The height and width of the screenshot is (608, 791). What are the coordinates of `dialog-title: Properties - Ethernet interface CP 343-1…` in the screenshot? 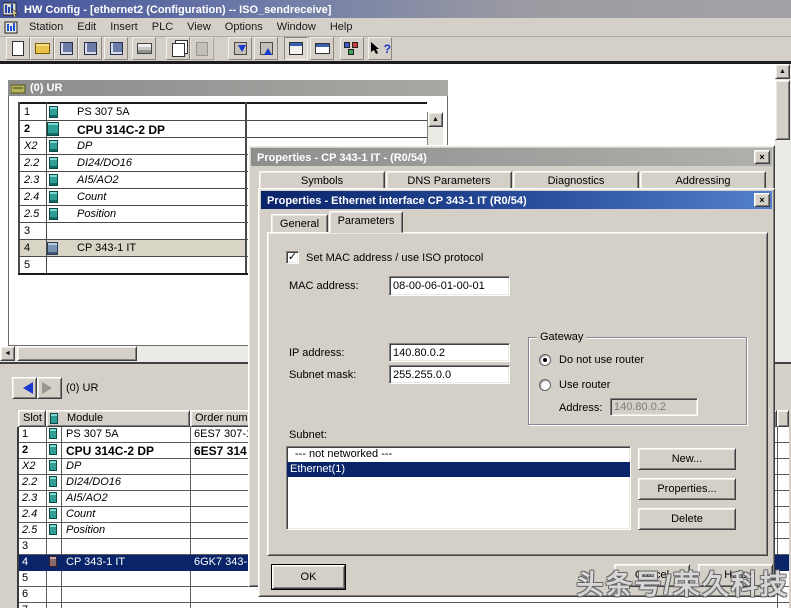 It's located at (397, 201).